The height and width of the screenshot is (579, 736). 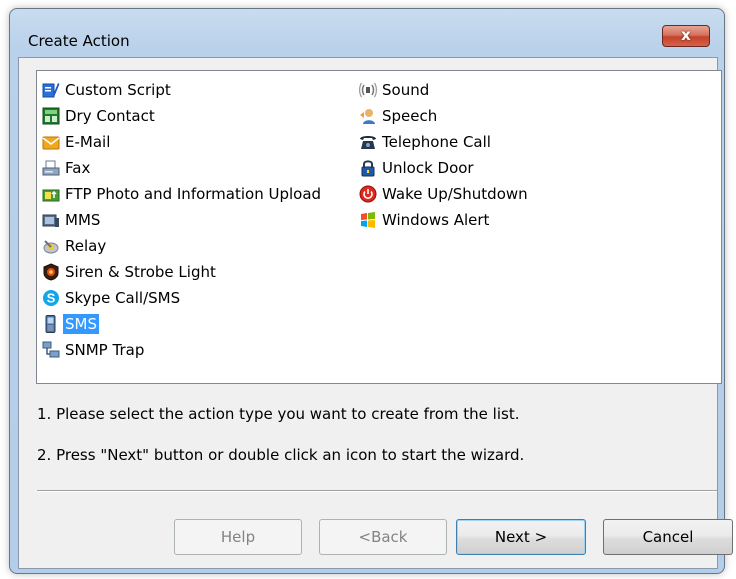 I want to click on list-item-label: MMS, so click(x=83, y=220).